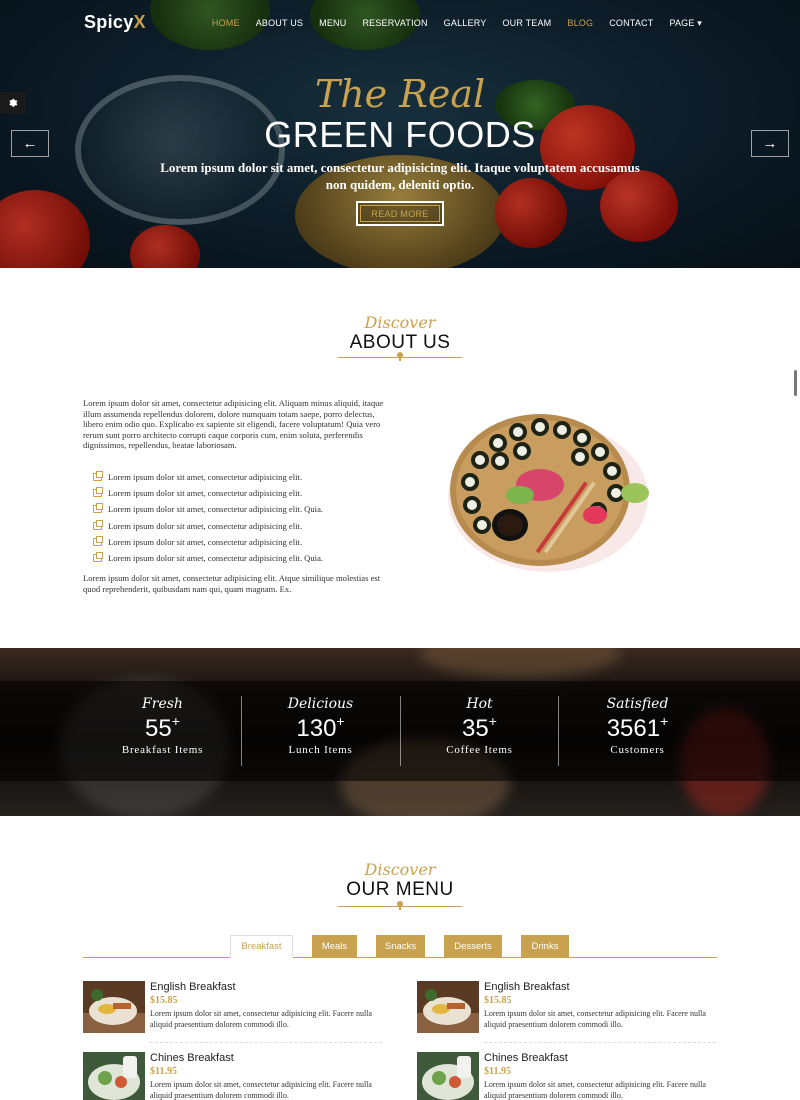  Describe the element at coordinates (261, 946) in the screenshot. I see `tab-breakfast: Breakfast` at that location.